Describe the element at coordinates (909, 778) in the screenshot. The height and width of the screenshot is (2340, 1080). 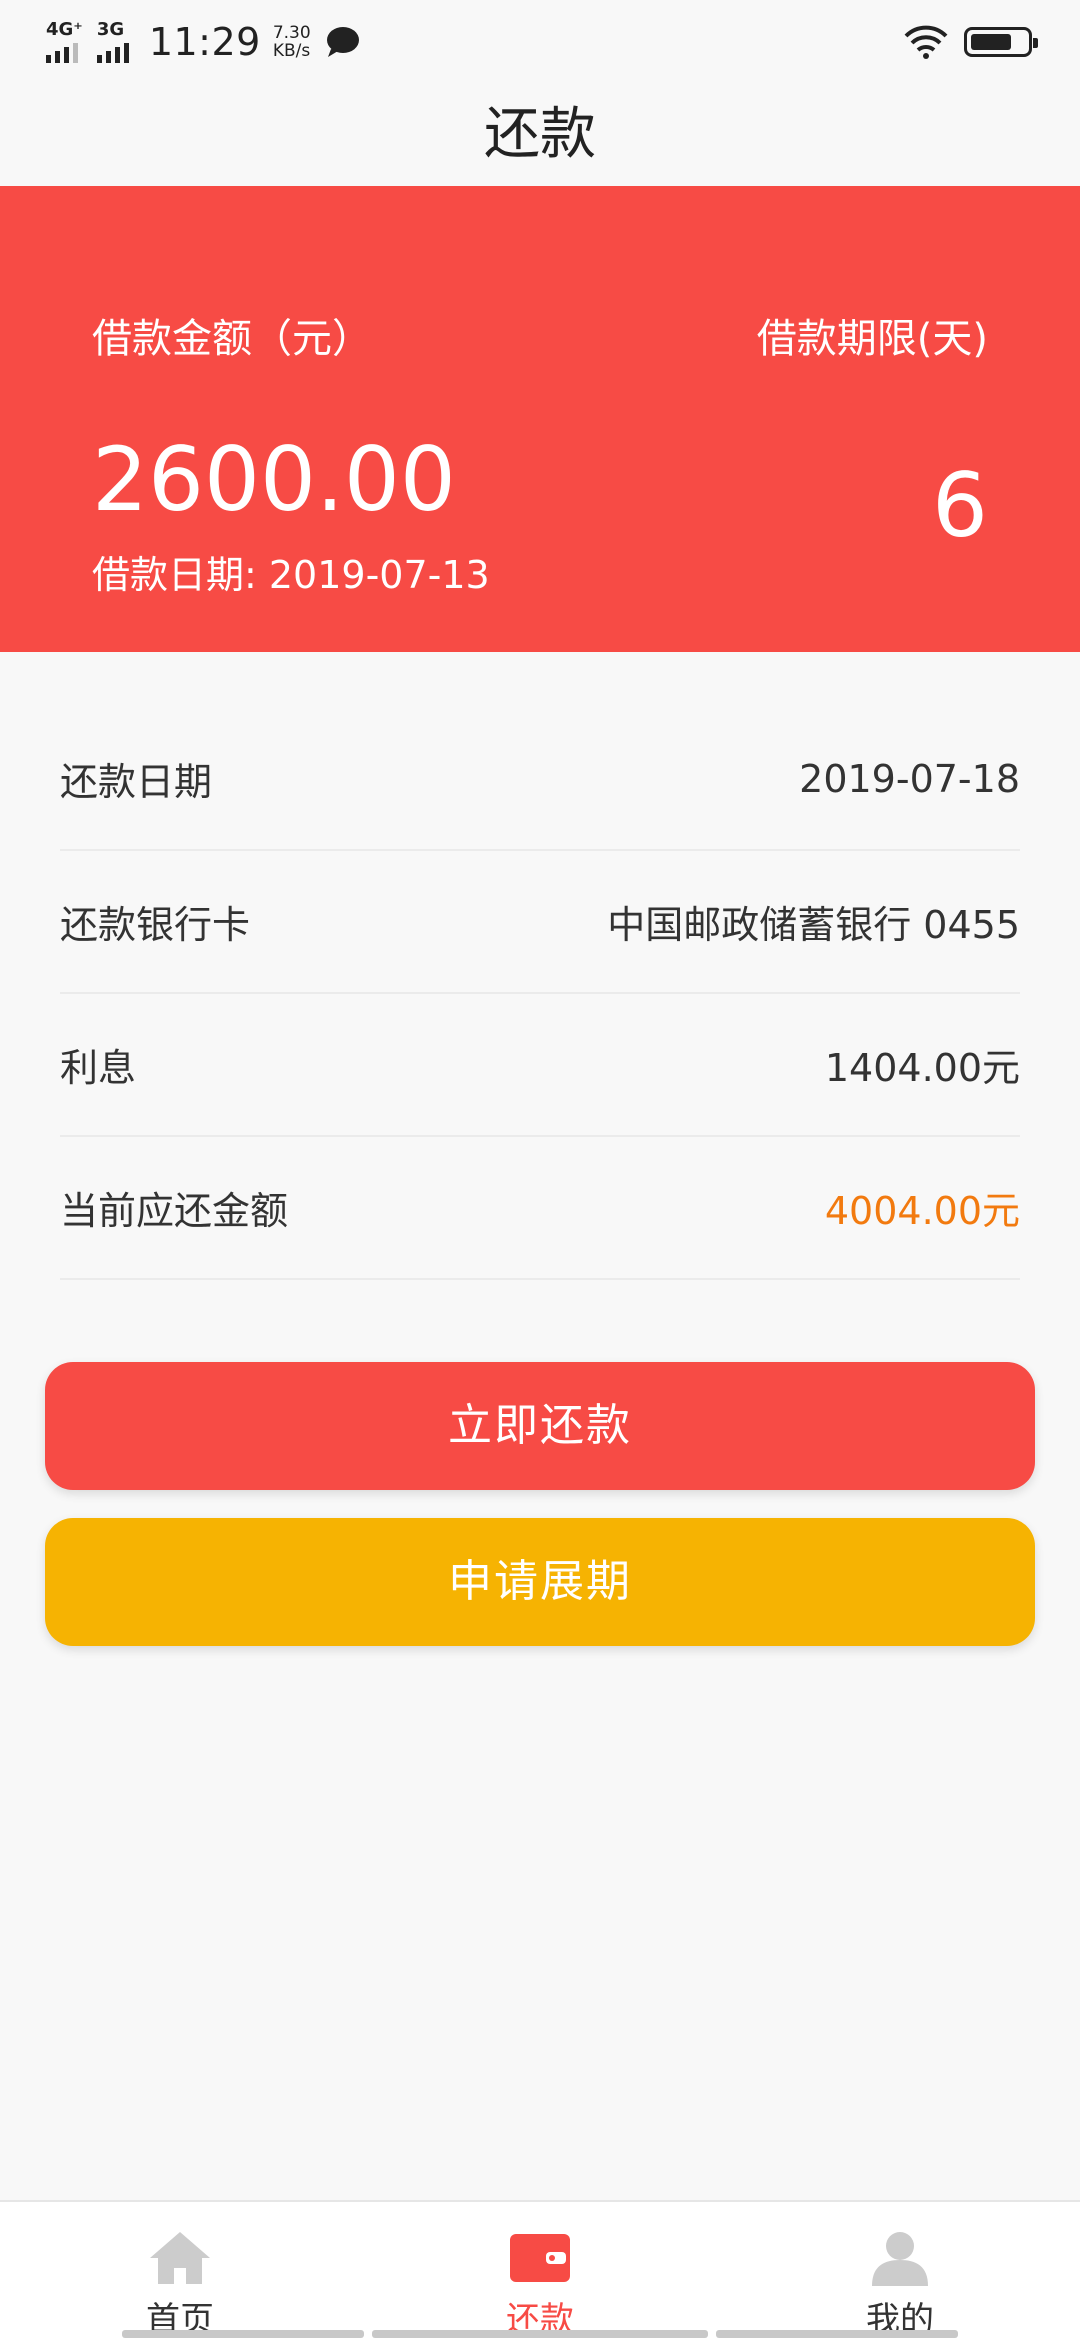
I see `repayment-date-value: 2019-07-18` at that location.